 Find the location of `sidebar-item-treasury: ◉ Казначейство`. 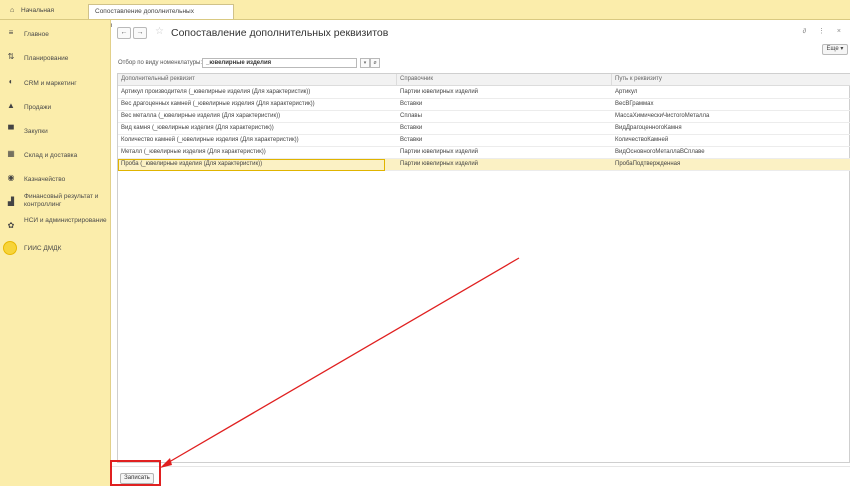

sidebar-item-treasury: ◉ Казначейство is located at coordinates (55, 179).